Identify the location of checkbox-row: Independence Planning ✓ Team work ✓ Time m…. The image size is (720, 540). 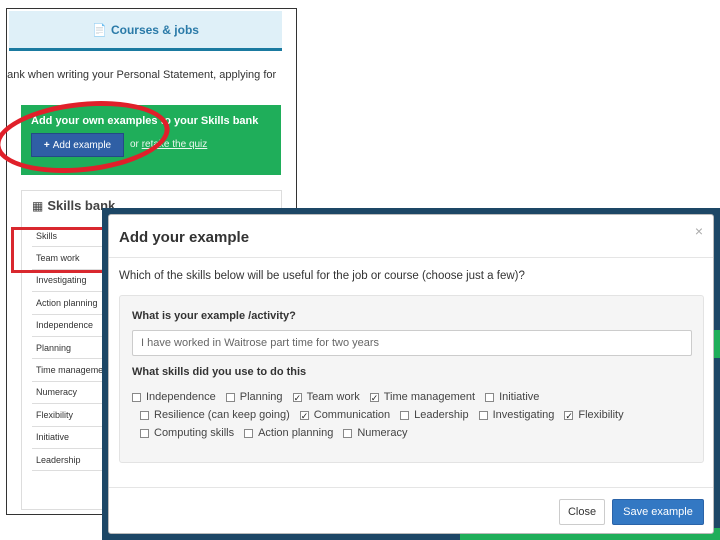
(414, 397).